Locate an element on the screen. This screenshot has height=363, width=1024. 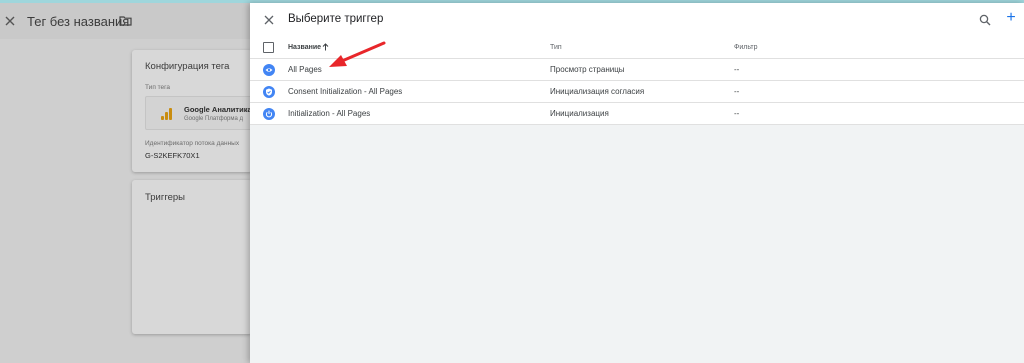
panel-header: Выберите триггер + is located at coordinates (637, 19).